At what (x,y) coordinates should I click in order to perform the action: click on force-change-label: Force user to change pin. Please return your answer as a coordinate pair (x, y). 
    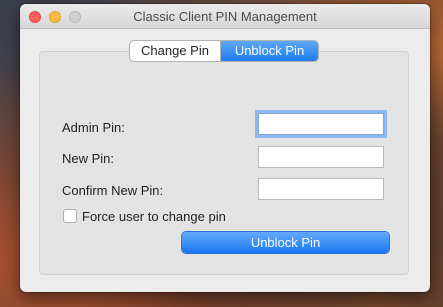
    Looking at the image, I should click on (154, 216).